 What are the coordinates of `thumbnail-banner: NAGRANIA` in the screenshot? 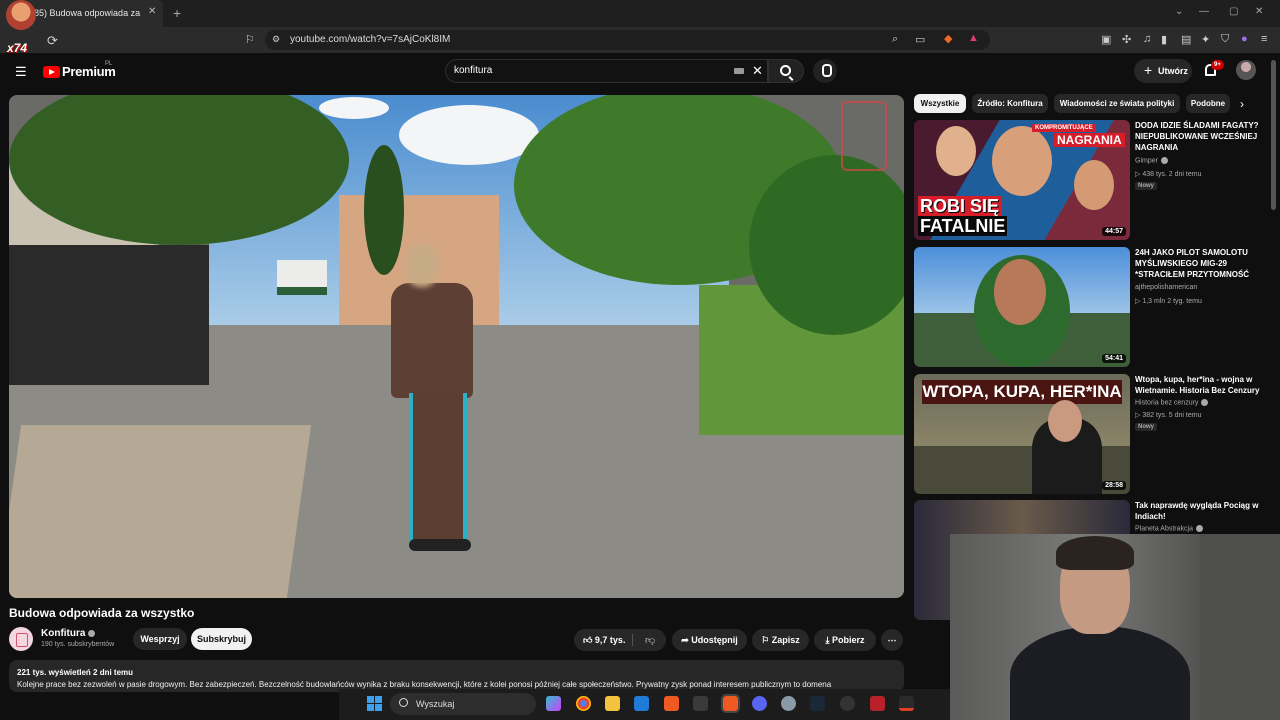 It's located at (1089, 140).